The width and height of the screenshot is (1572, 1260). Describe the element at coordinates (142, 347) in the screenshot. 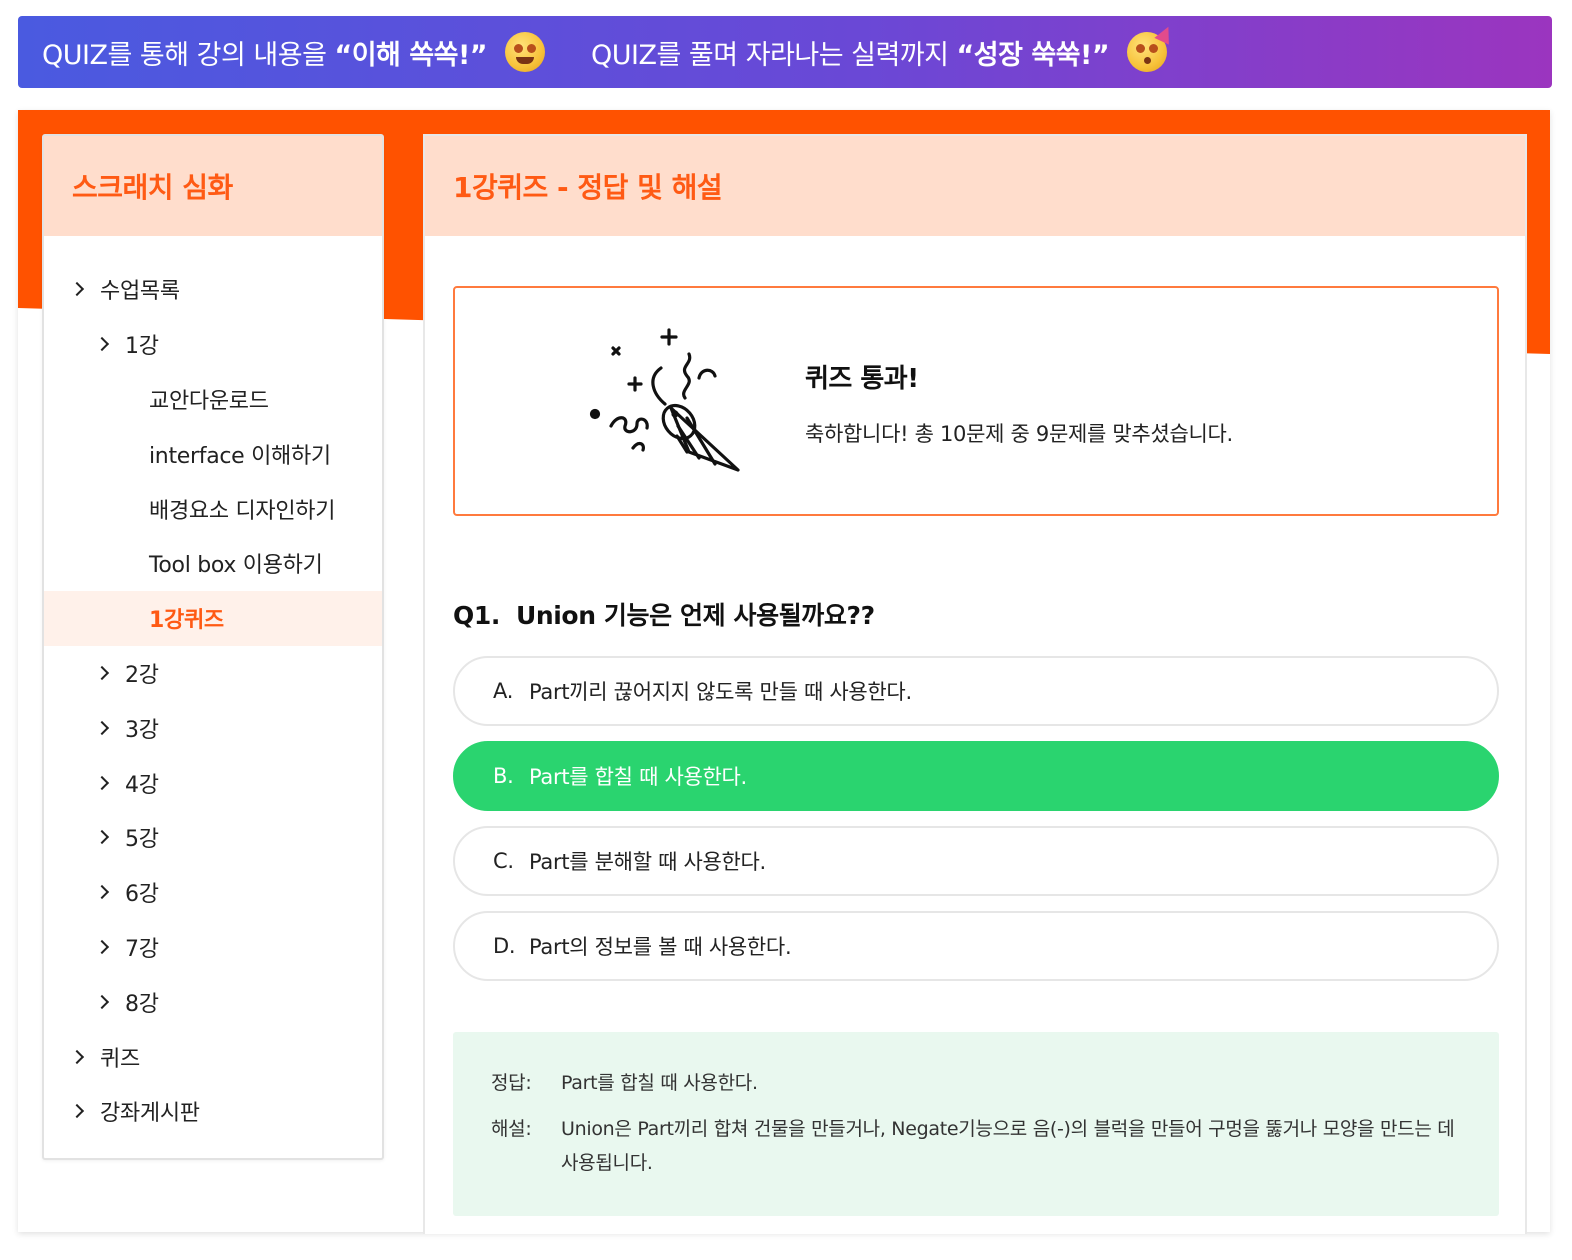

I see `sidebar-item-label: 1강` at that location.